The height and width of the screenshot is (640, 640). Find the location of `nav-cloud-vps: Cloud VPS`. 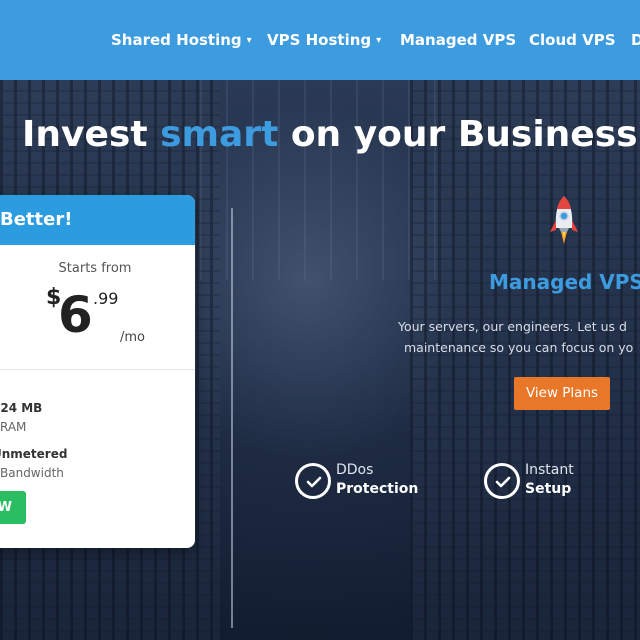

nav-cloud-vps: Cloud VPS is located at coordinates (572, 40).